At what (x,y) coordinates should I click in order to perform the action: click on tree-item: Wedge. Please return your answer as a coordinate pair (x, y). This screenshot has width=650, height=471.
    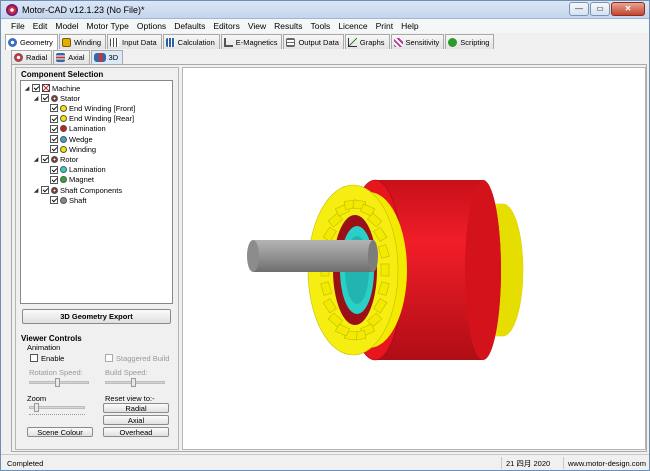
    Looking at the image, I should click on (67, 139).